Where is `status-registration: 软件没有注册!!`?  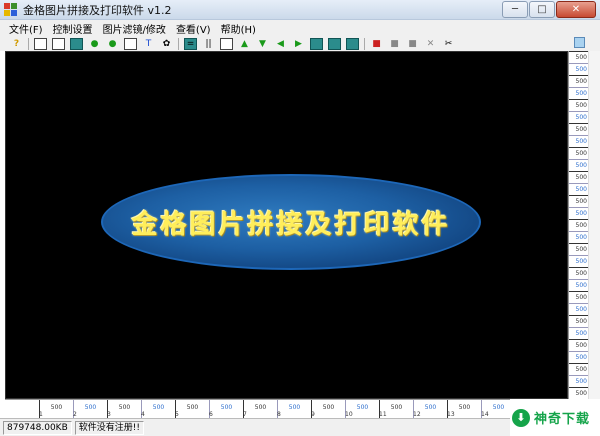 status-registration: 软件没有注册!! is located at coordinates (109, 427).